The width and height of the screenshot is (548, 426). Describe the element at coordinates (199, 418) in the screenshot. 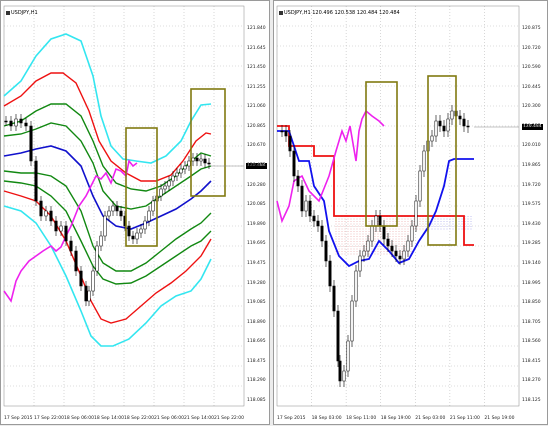

I see `x-tick-label: 21 Sep 14:00` at that location.